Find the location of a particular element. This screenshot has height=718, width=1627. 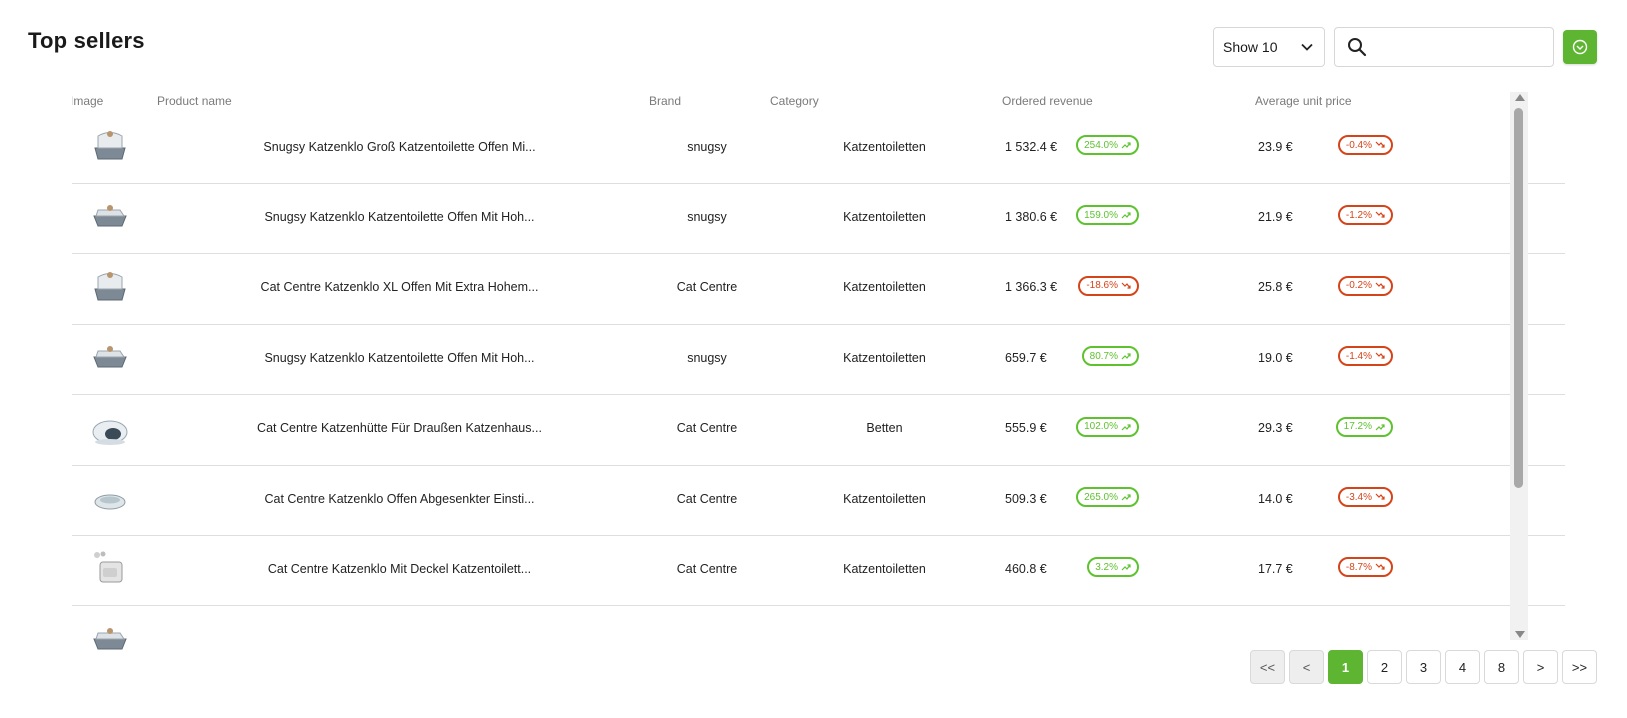

column-header-image: Image is located at coordinates (87, 101).